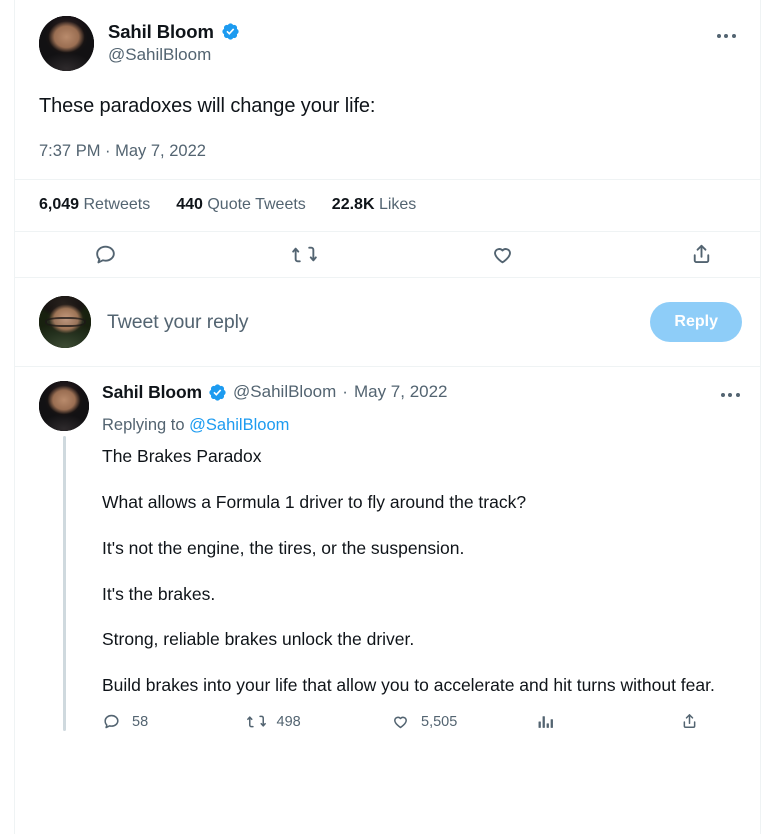  I want to click on reply-composer: Tweet your reply Reply, so click(387, 322).